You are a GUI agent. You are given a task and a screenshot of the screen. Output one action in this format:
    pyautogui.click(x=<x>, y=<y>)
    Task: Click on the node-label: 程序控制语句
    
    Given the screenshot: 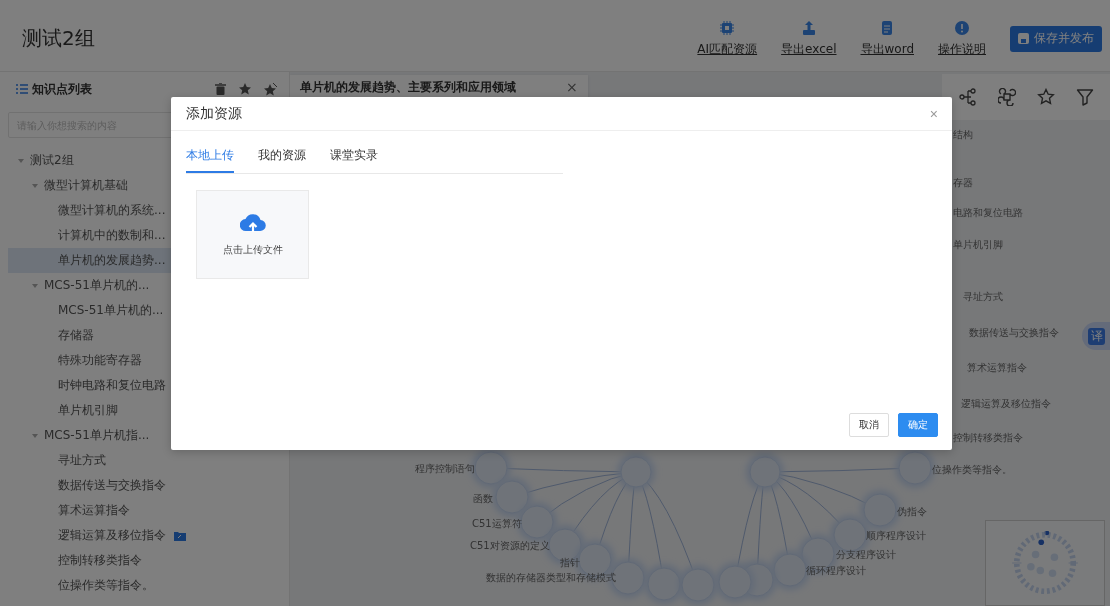 What is the action you would take?
    pyautogui.click(x=445, y=468)
    